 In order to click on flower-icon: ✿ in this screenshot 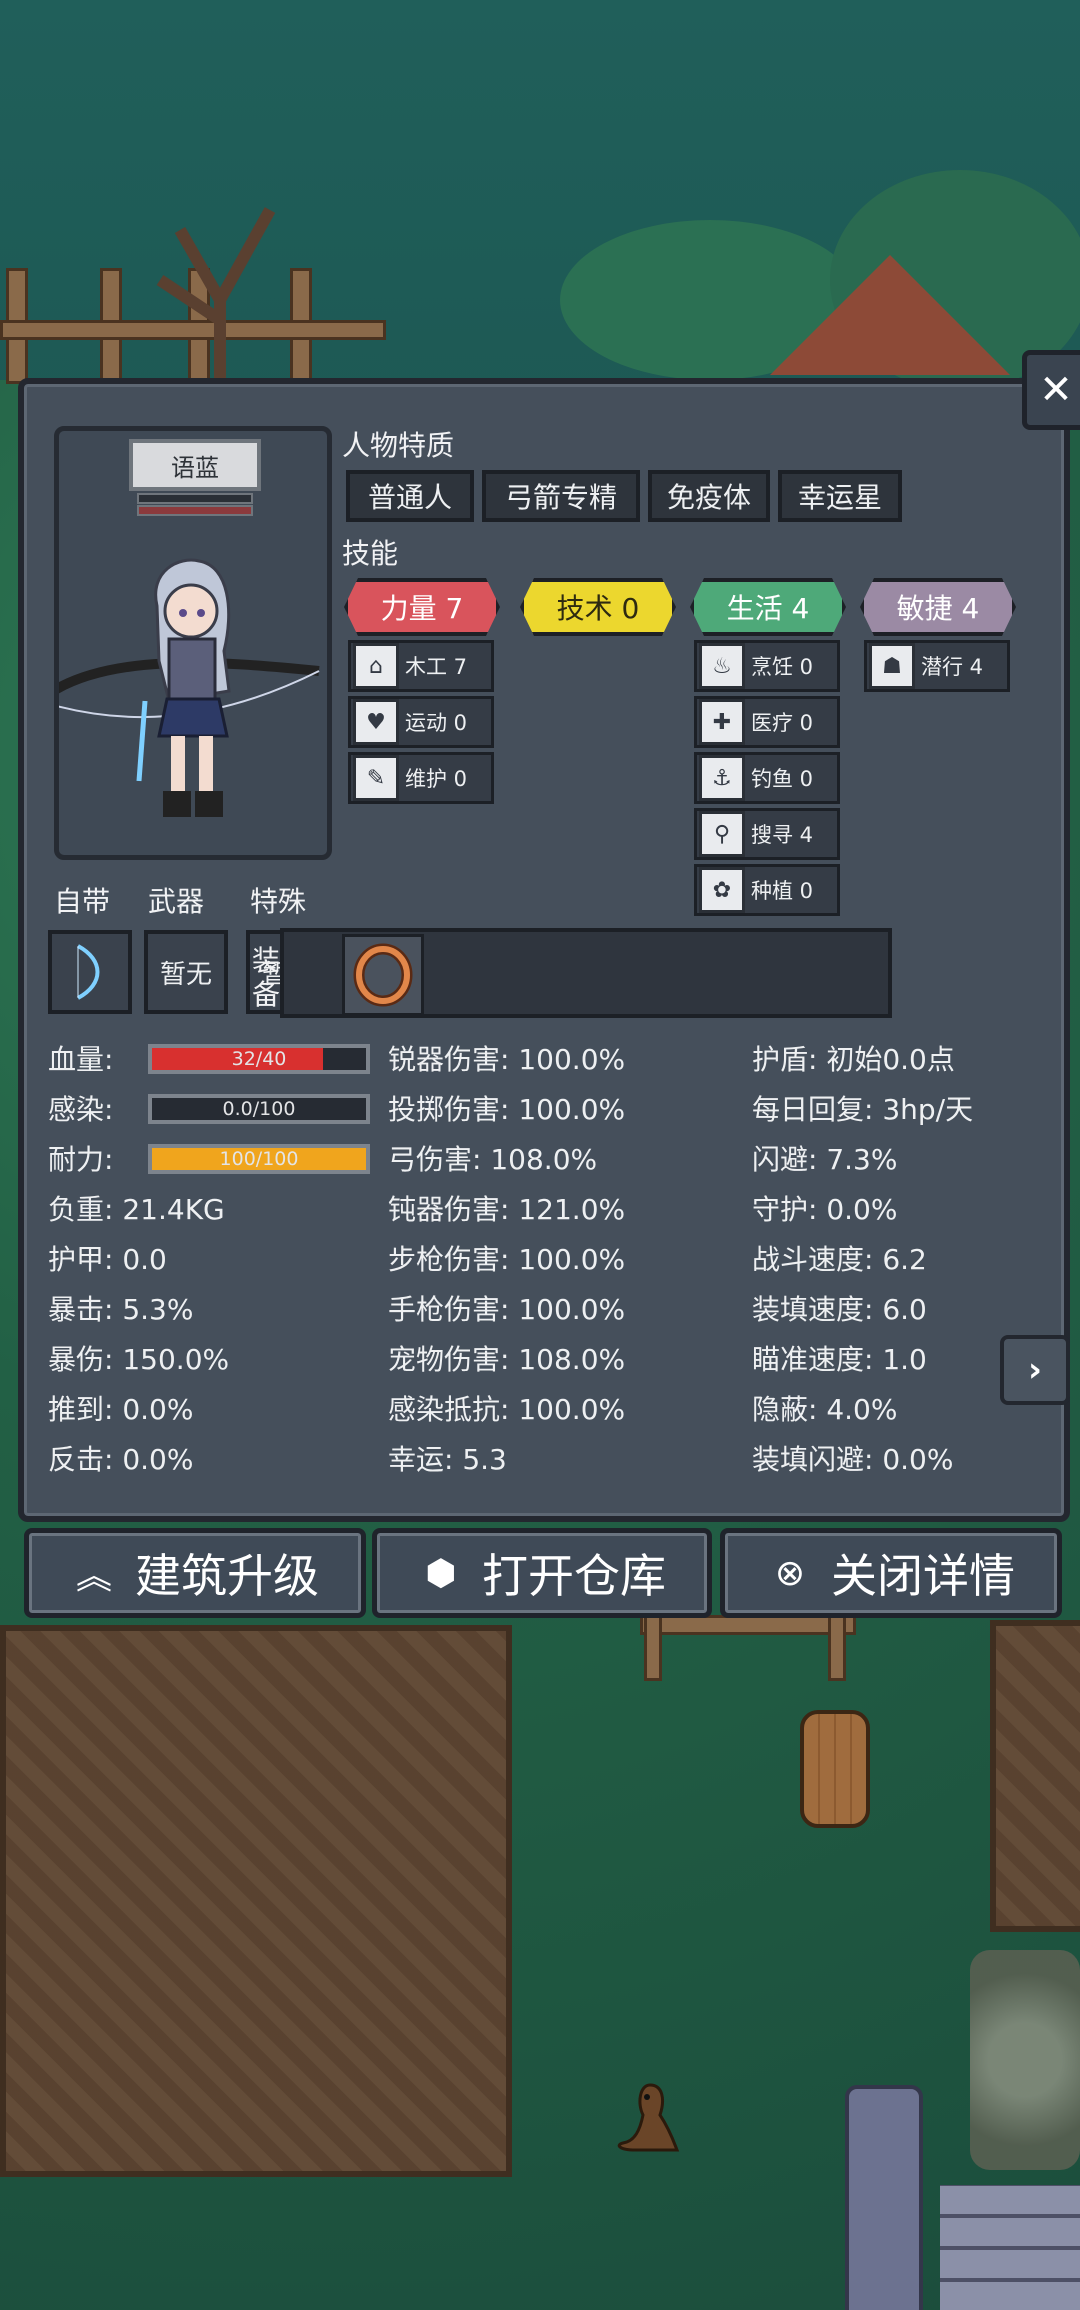, I will do `click(722, 890)`.